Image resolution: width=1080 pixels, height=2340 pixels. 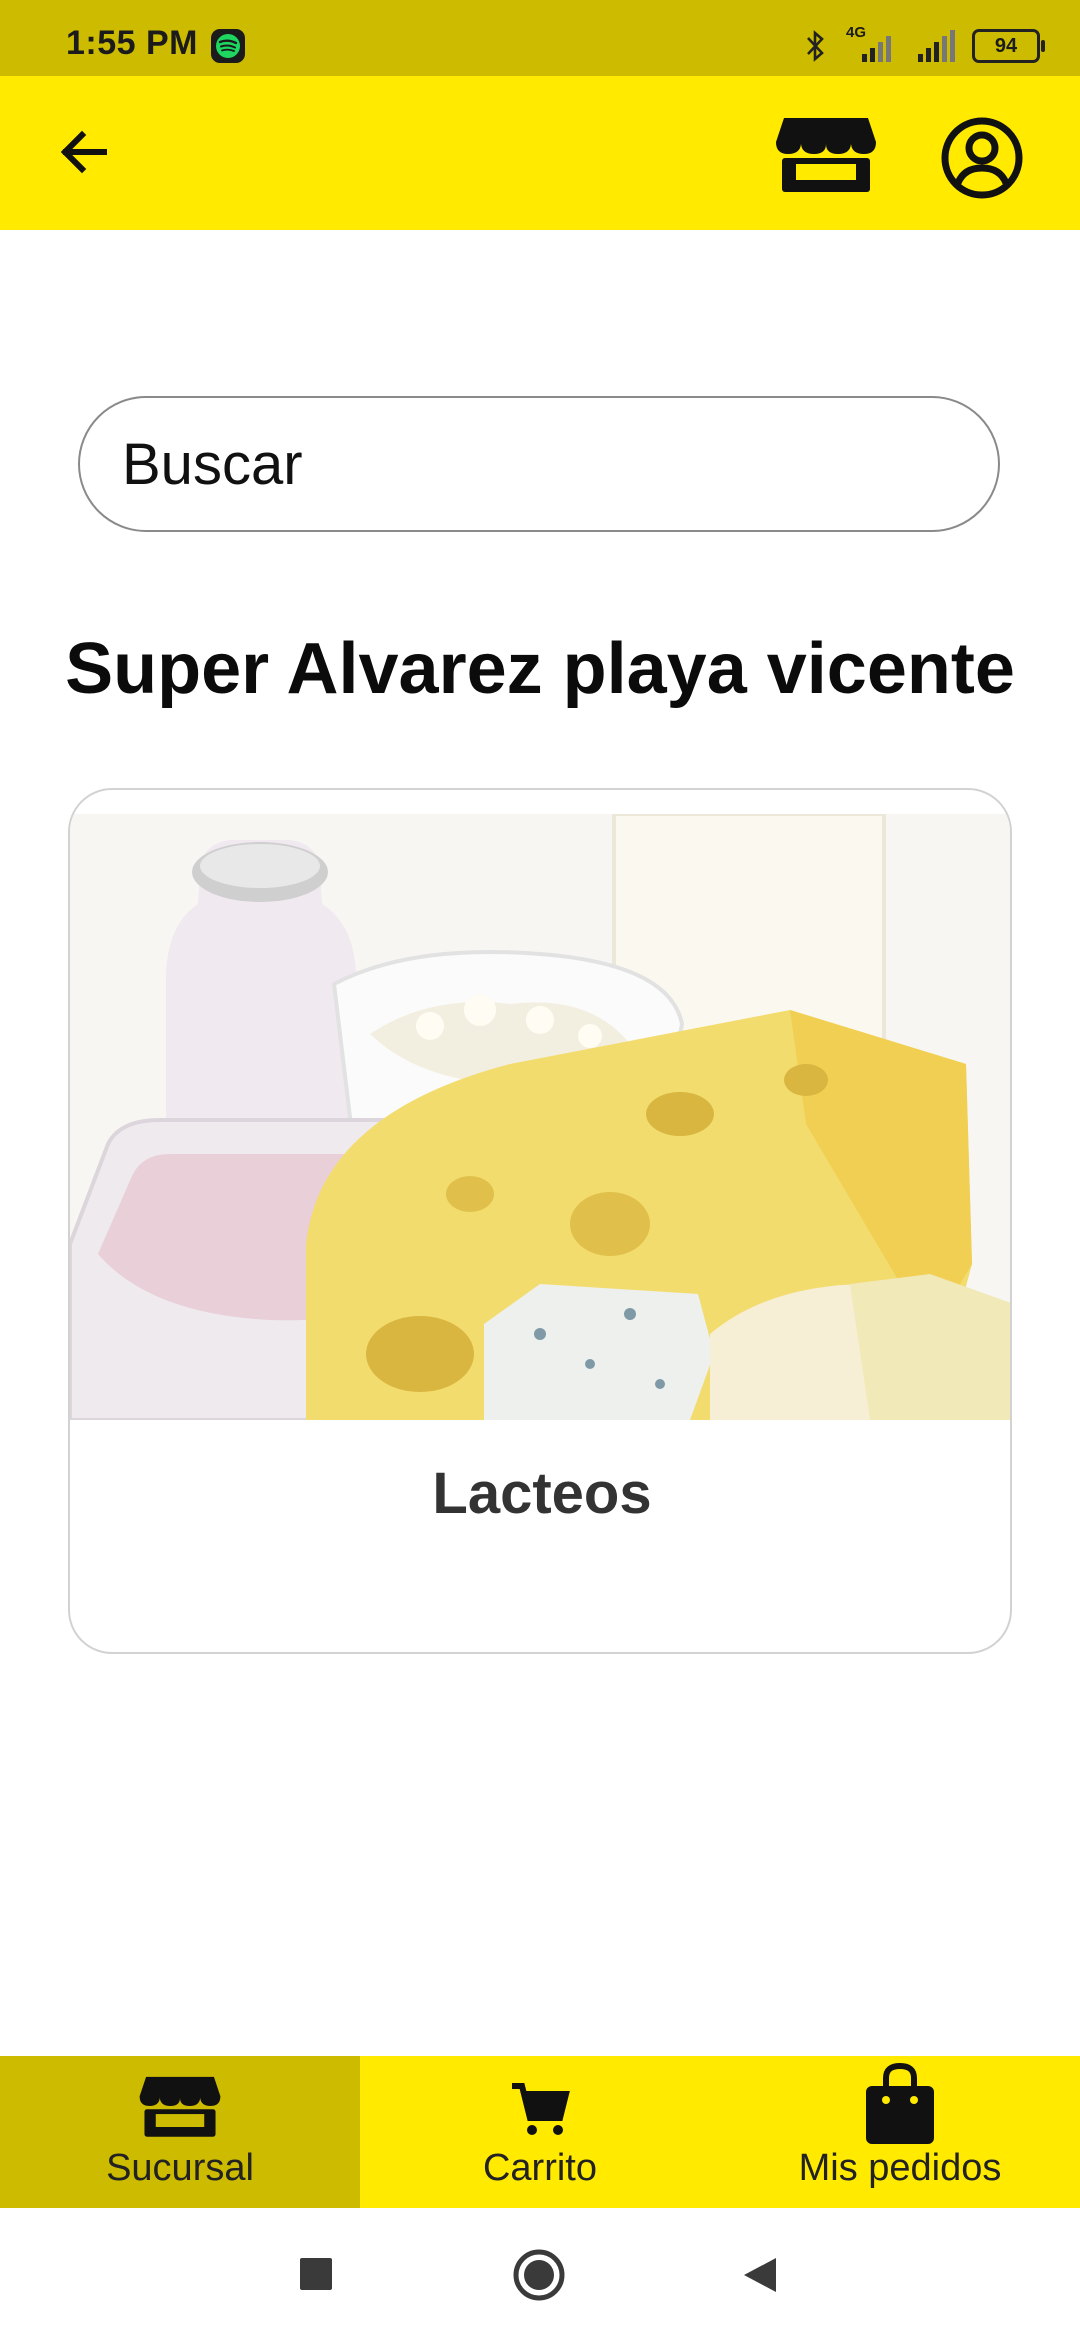 What do you see at coordinates (540, 38) in the screenshot?
I see `status-bar: 1:55 PM 4G 94` at bounding box center [540, 38].